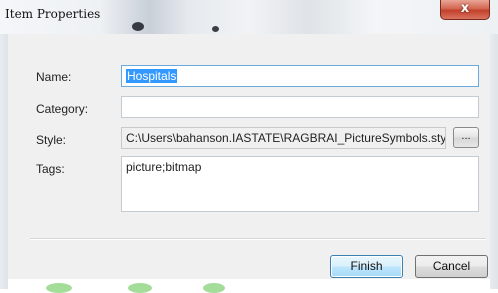 Image resolution: width=498 pixels, height=293 pixels. Describe the element at coordinates (366, 266) in the screenshot. I see `finish-button: Finish` at that location.